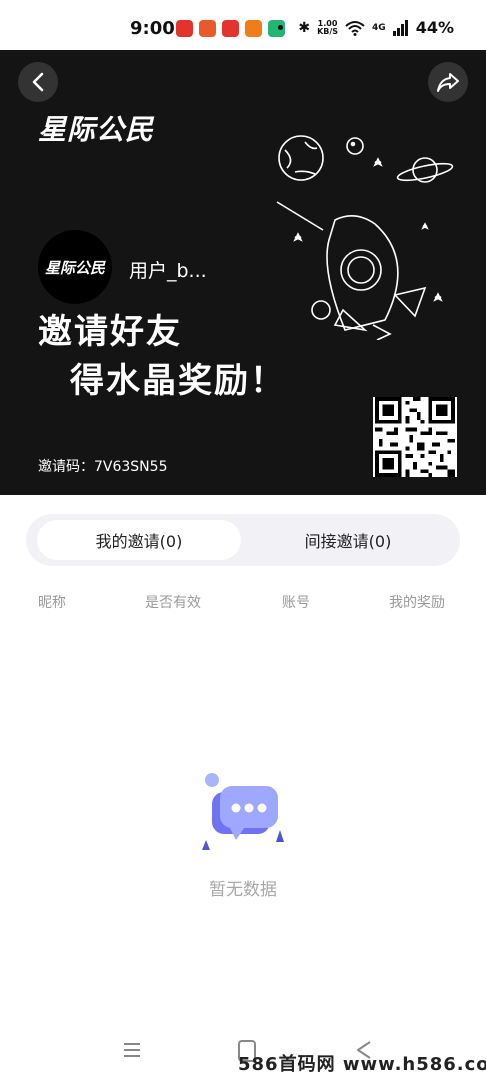 The width and height of the screenshot is (486, 1080). Describe the element at coordinates (110, 332) in the screenshot. I see `headline-line-1: 邀请好友` at that location.